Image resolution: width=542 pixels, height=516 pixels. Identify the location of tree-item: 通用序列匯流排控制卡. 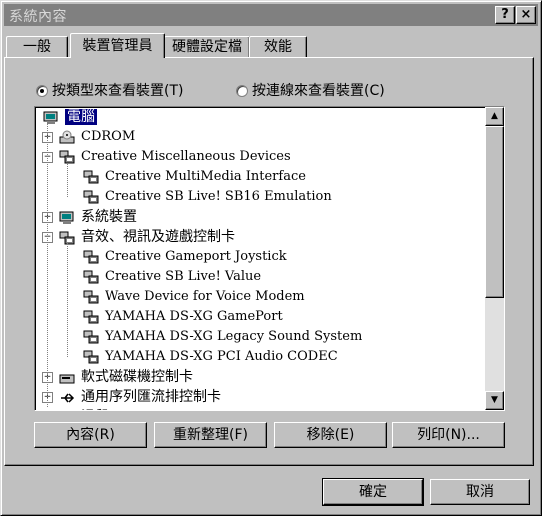
(140, 397).